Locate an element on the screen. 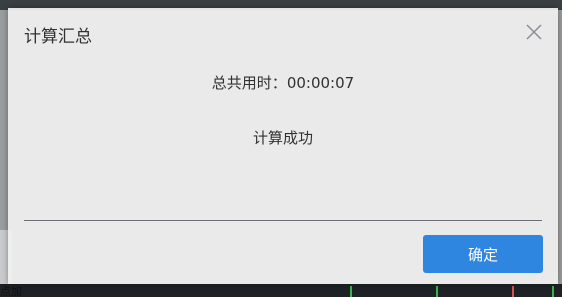 This screenshot has height=297, width=562. elapsed-time-value: 00:00:07 is located at coordinates (320, 83).